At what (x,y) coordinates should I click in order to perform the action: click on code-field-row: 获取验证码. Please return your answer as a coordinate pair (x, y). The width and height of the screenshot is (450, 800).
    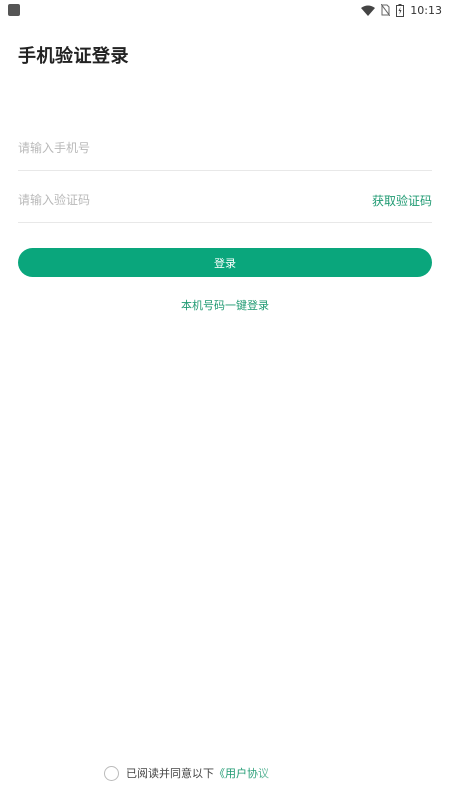
    Looking at the image, I should click on (225, 200).